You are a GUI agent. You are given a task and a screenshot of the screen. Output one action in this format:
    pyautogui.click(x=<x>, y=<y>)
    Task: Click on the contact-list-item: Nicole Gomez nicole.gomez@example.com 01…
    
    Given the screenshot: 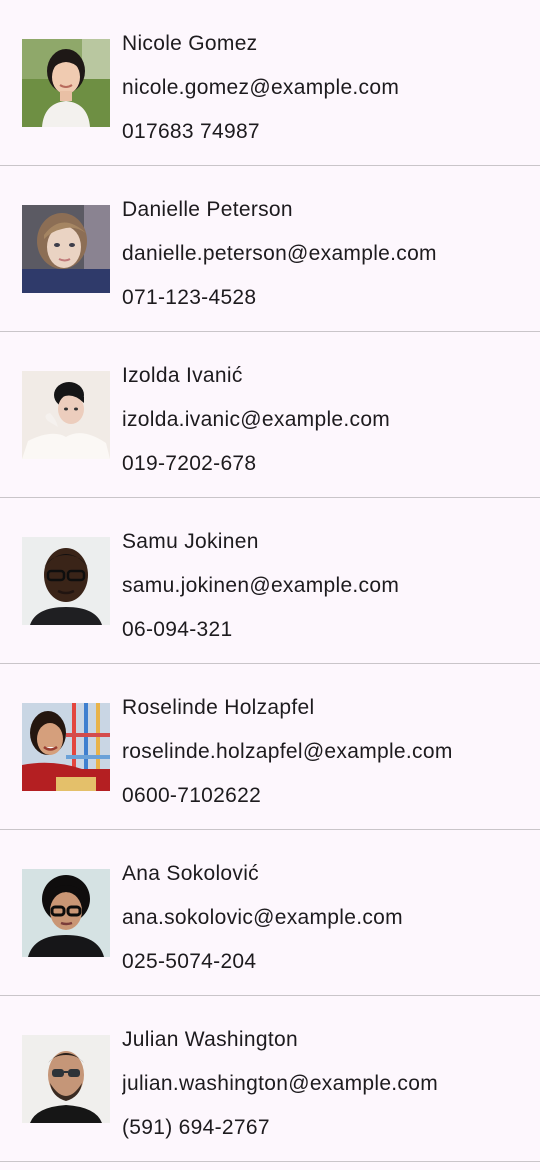 What is the action you would take?
    pyautogui.click(x=270, y=83)
    